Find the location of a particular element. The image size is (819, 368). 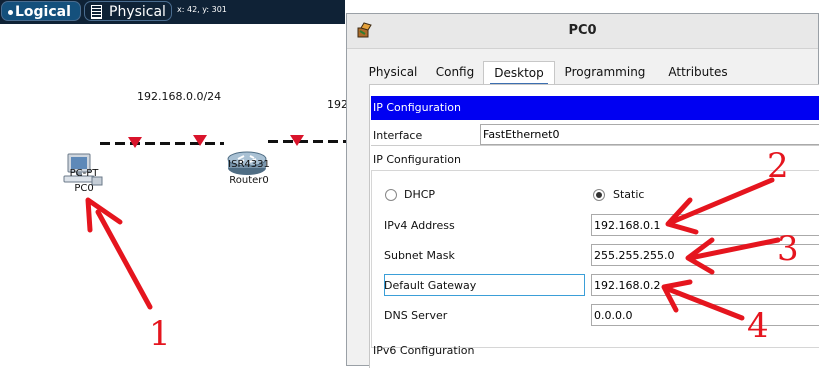

ipv6-configuration-label: IPv6 Configuration is located at coordinates (424, 350).